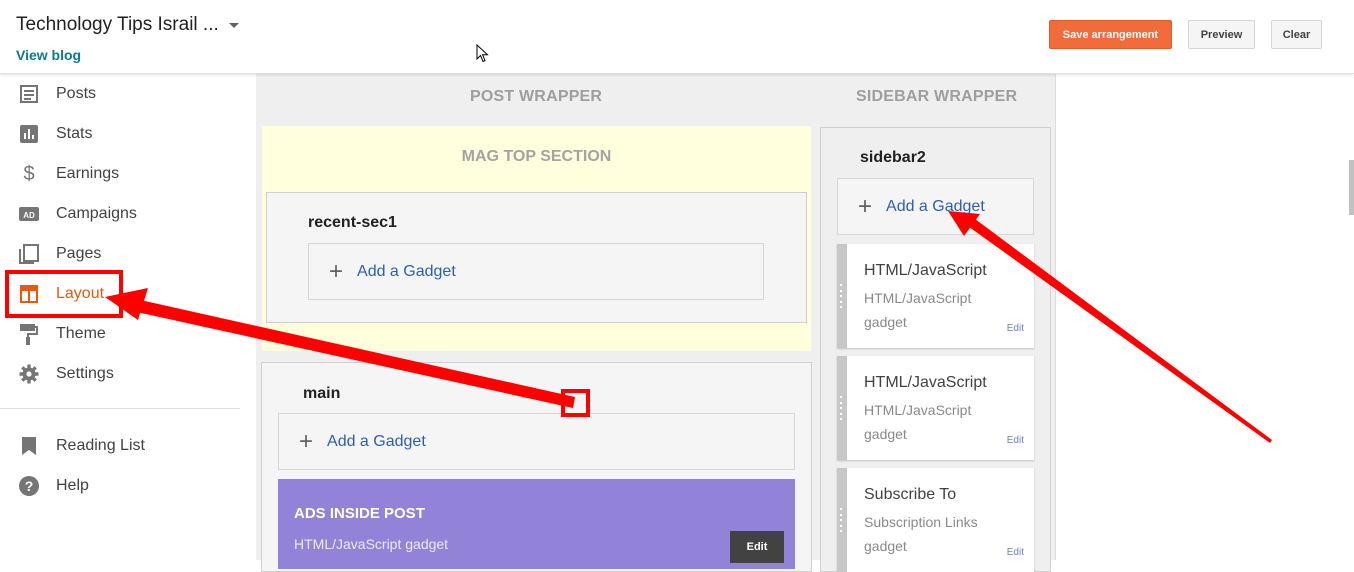 This screenshot has width=1354, height=572. What do you see at coordinates (85, 373) in the screenshot?
I see `sidebar-item-label: Settings` at bounding box center [85, 373].